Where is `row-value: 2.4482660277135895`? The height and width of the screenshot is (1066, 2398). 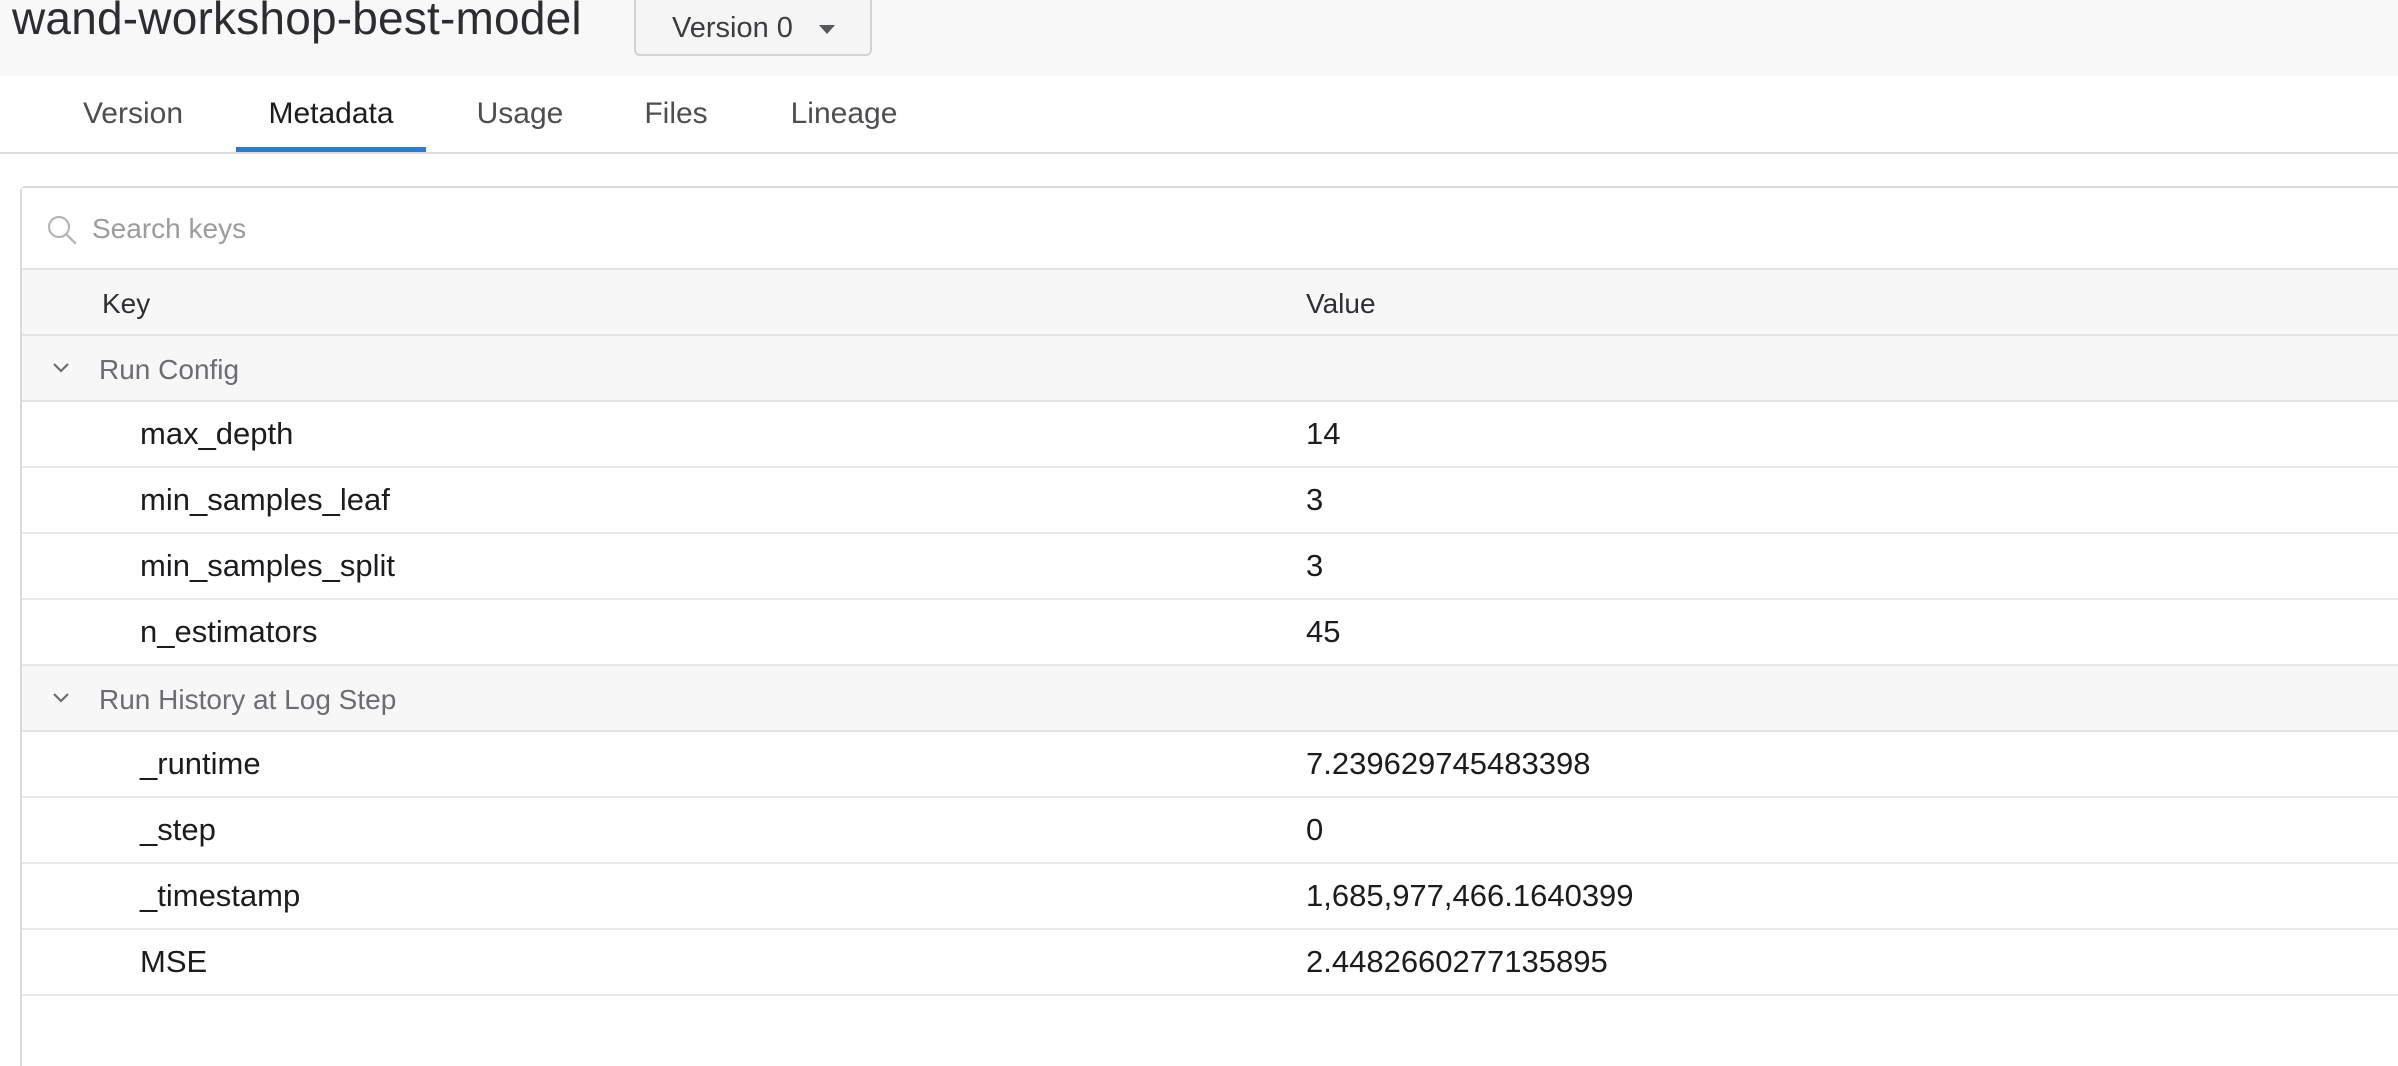
row-value: 2.4482660277135895 is located at coordinates (1457, 961).